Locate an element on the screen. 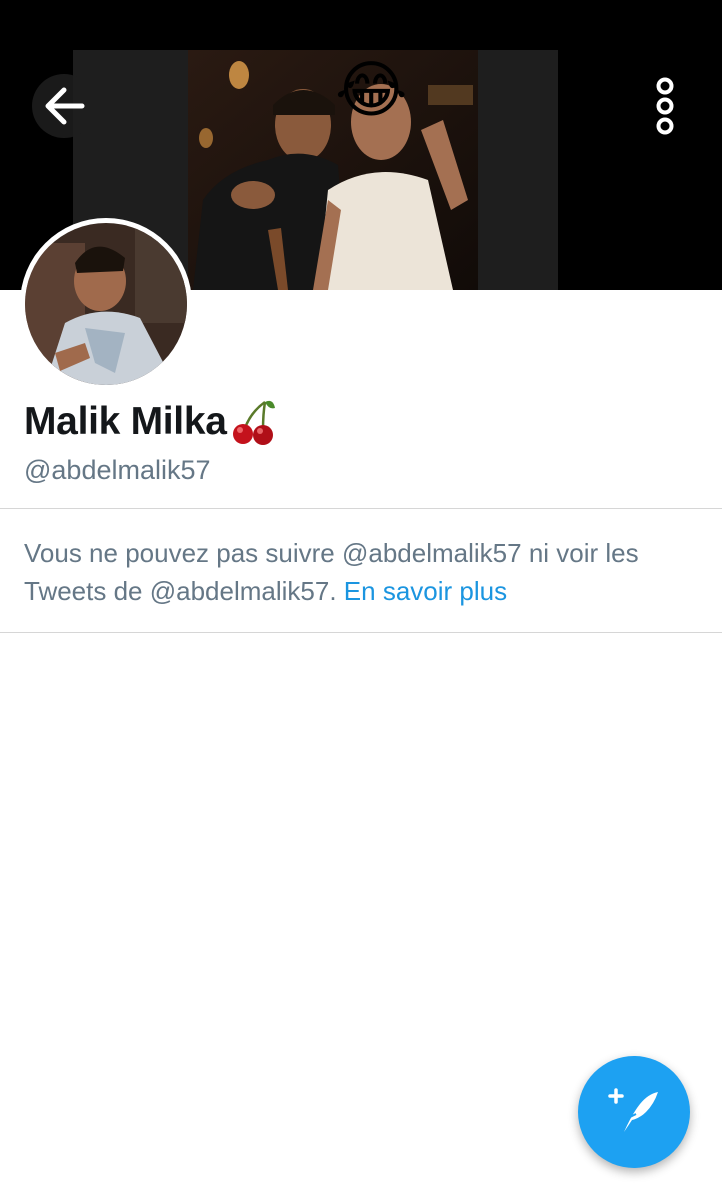  banner-emoji-overlay: 😂 is located at coordinates (371, 90).